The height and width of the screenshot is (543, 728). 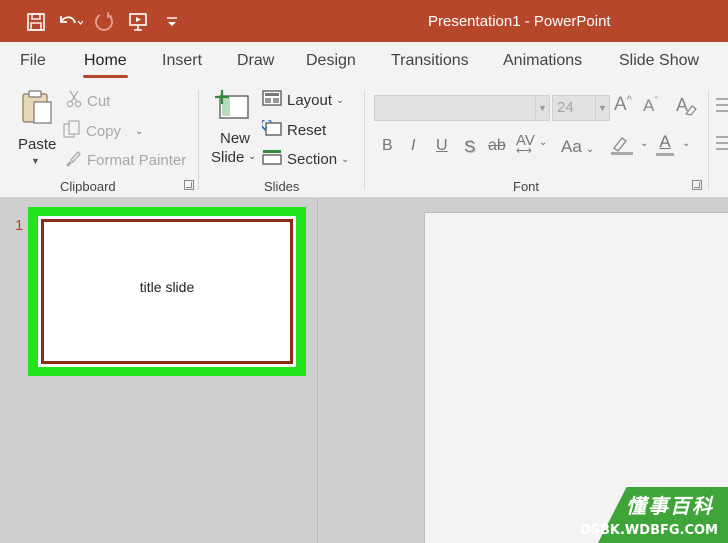 I want to click on slide-thumbnail-title: title slide, so click(x=167, y=287).